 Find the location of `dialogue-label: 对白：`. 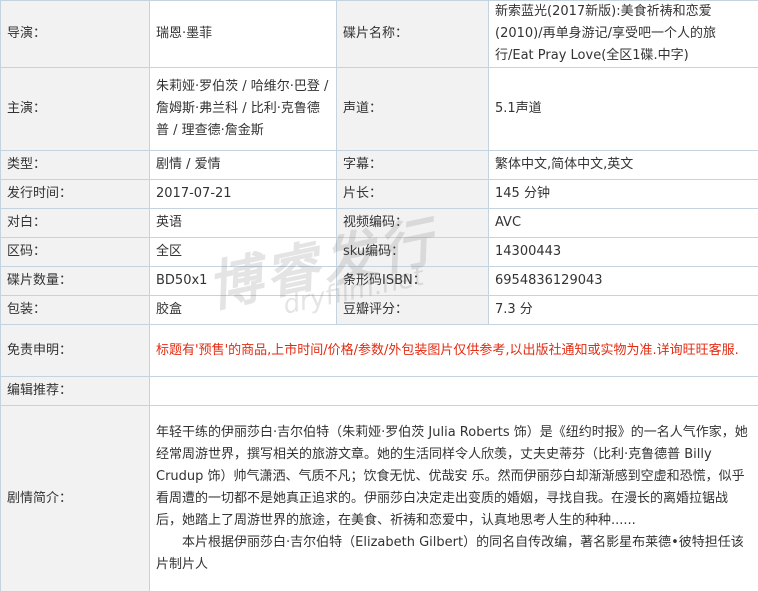

dialogue-label: 对白： is located at coordinates (75, 223).